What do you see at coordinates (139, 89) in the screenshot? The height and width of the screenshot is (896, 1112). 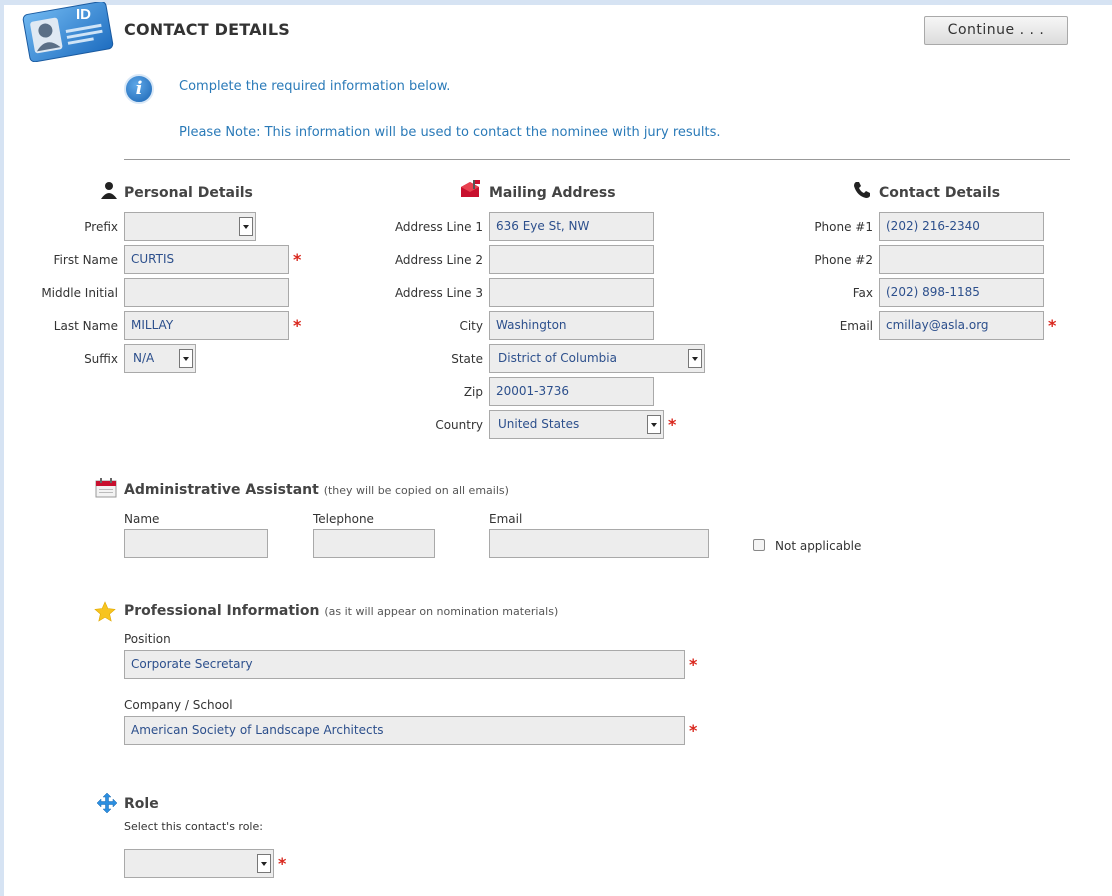 I see `info-icon: i` at bounding box center [139, 89].